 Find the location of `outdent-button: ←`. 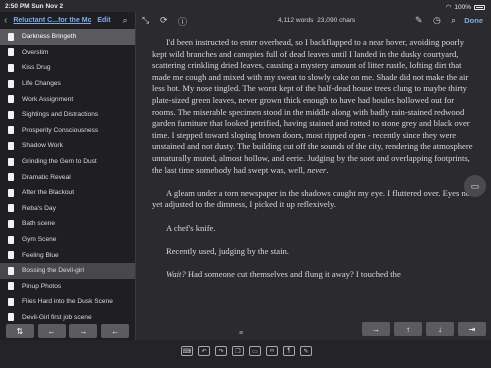

outdent-button: ← is located at coordinates (51, 331).